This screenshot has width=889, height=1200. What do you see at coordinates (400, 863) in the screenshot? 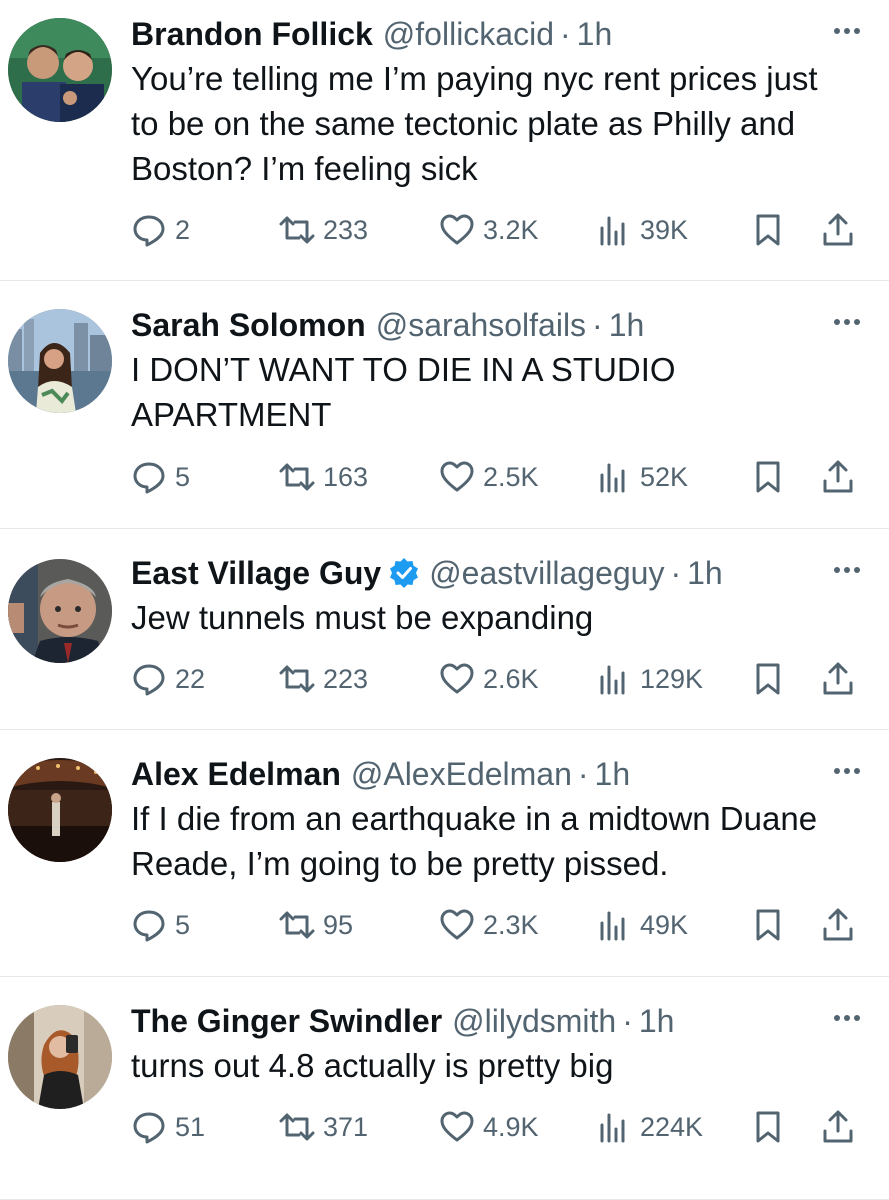
I see `tweet-text-line: Reade, I’m going to be pretty pissed.` at bounding box center [400, 863].